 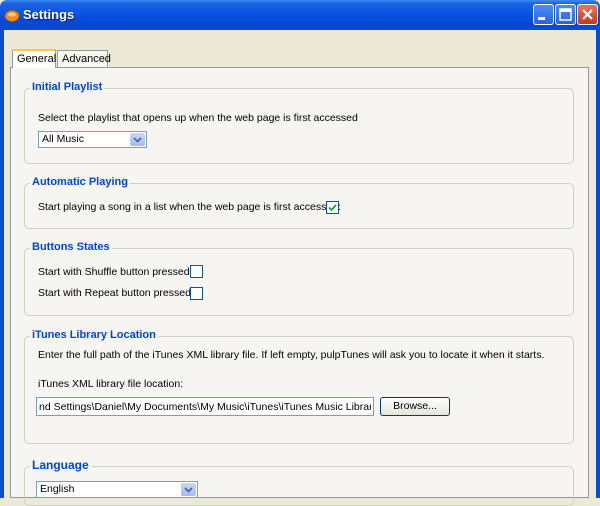 I want to click on close-button, so click(x=587, y=14).